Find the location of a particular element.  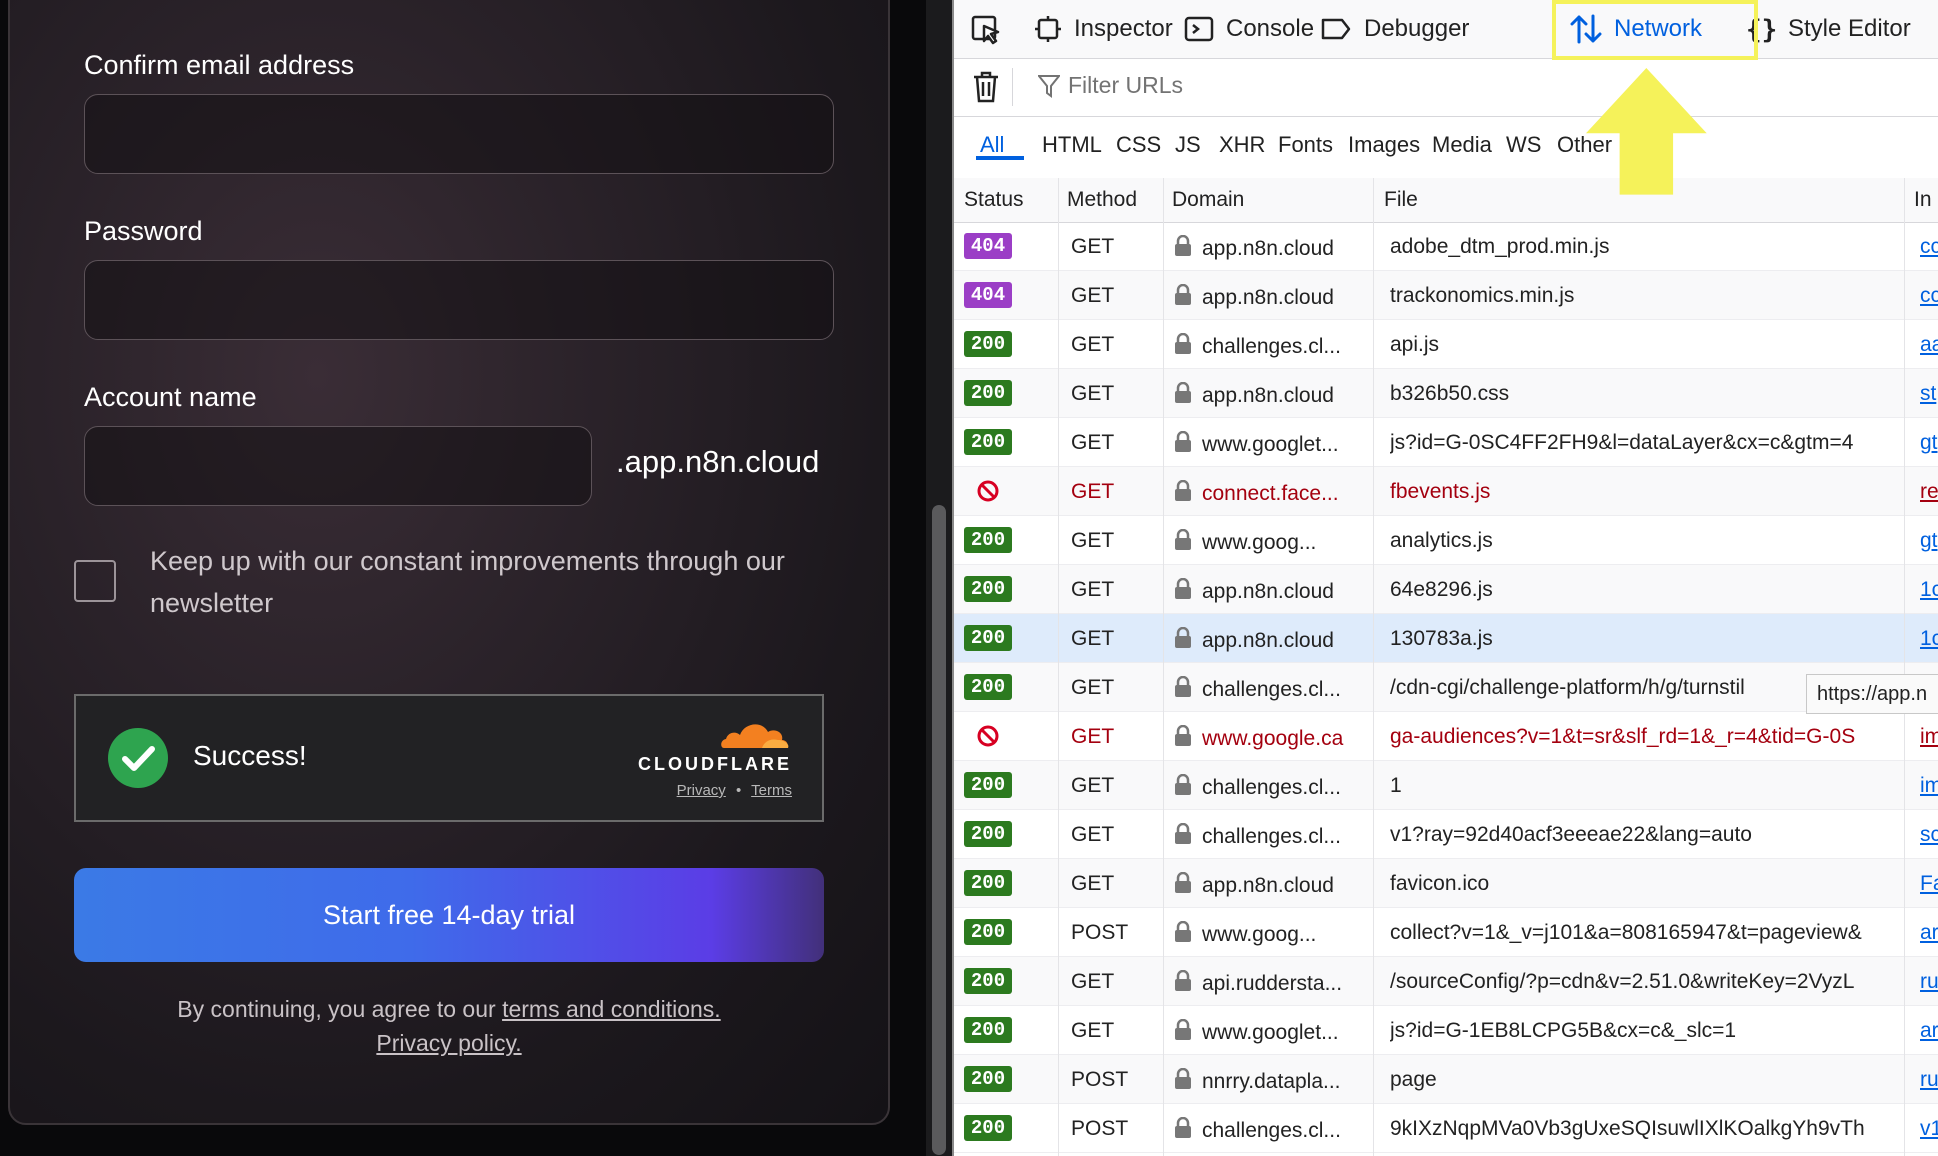

start-trial-button: Start free 14-day trial is located at coordinates (449, 915).